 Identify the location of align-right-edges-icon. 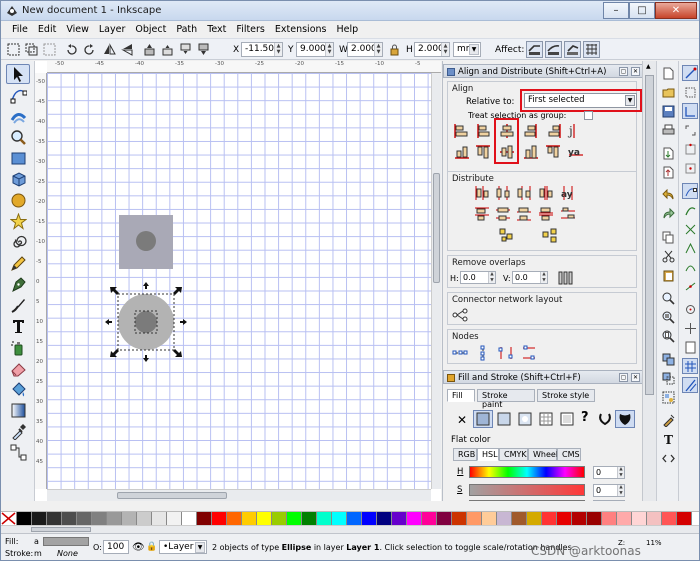
(462, 131).